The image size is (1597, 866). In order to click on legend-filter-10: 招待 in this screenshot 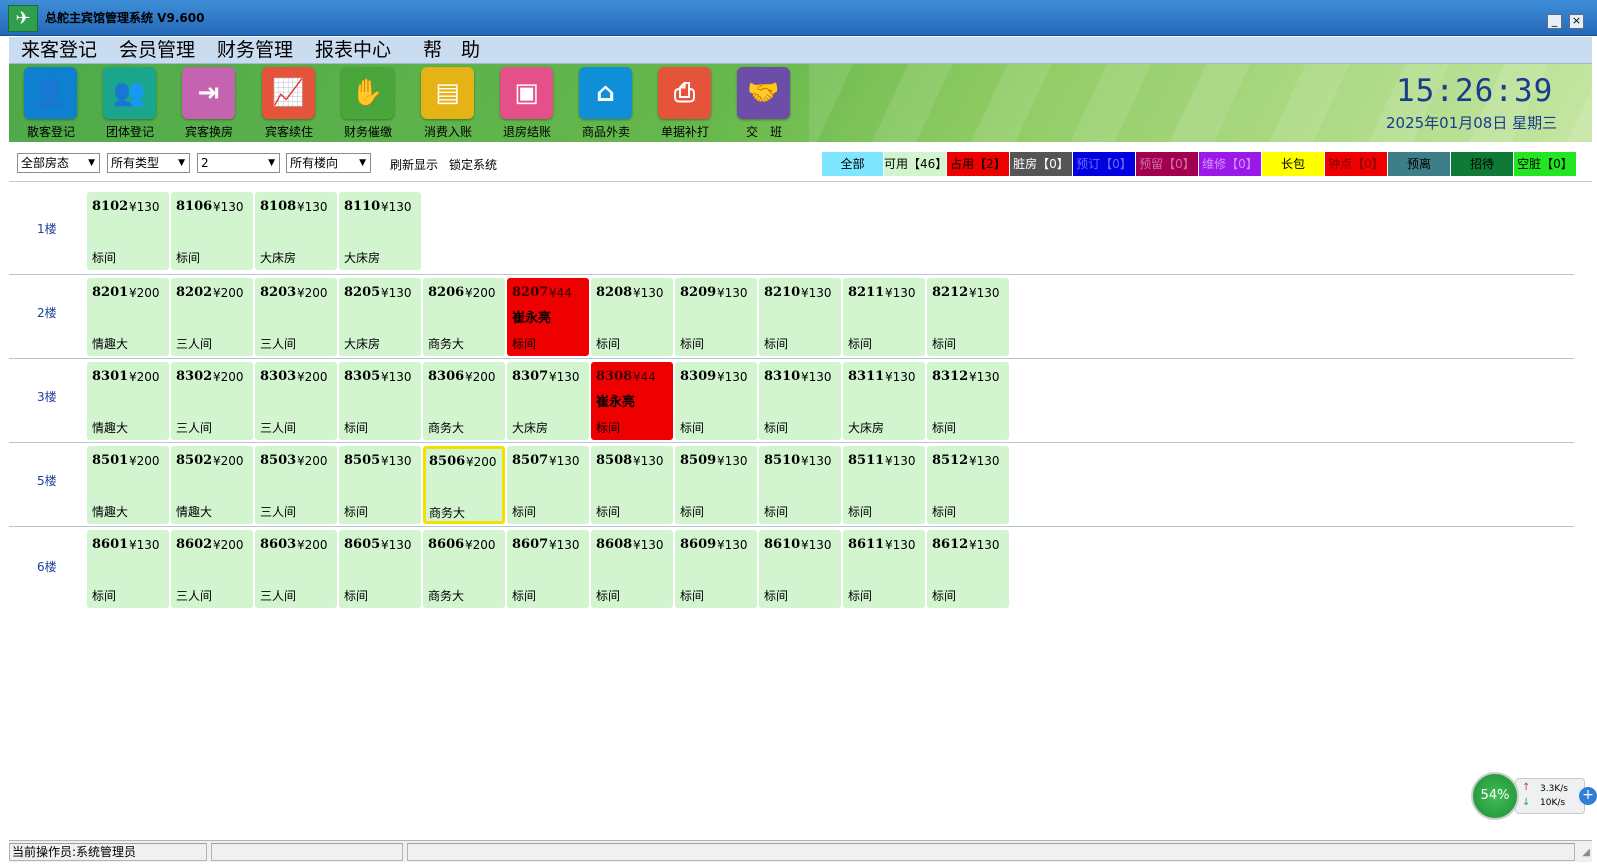, I will do `click(1482, 164)`.